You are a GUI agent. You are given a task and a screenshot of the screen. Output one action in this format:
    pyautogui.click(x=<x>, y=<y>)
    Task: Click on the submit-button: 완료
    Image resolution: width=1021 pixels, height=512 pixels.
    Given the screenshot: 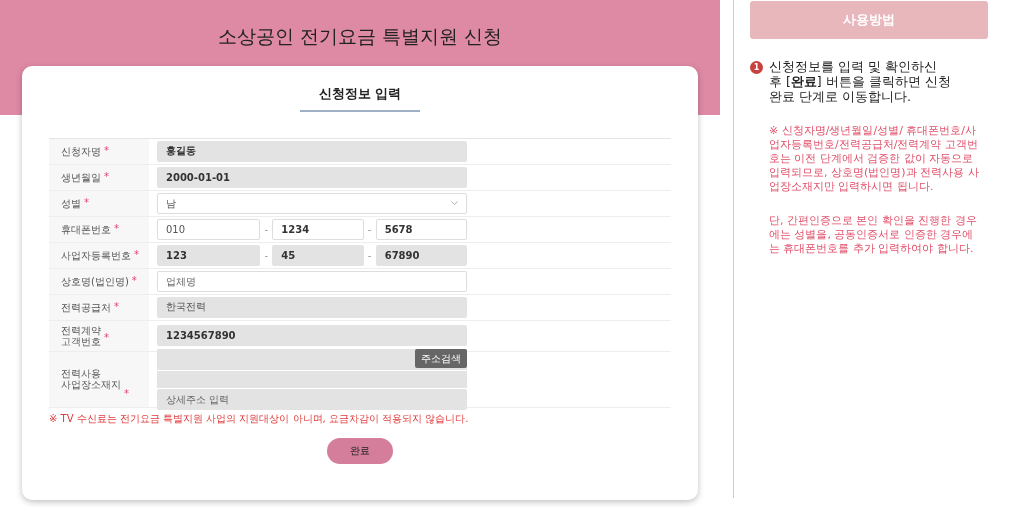 What is the action you would take?
    pyautogui.click(x=360, y=450)
    